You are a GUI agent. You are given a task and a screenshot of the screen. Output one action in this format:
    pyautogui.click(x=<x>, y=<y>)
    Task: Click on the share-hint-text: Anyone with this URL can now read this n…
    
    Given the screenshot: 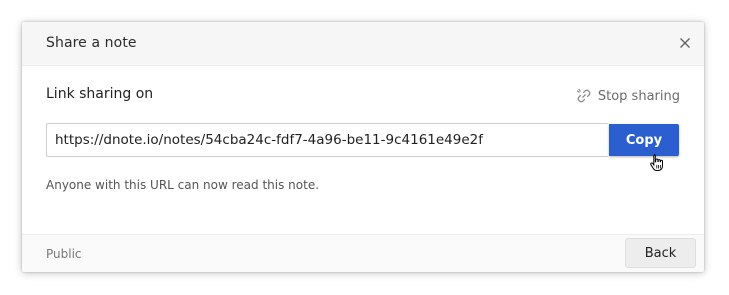 What is the action you would take?
    pyautogui.click(x=183, y=185)
    